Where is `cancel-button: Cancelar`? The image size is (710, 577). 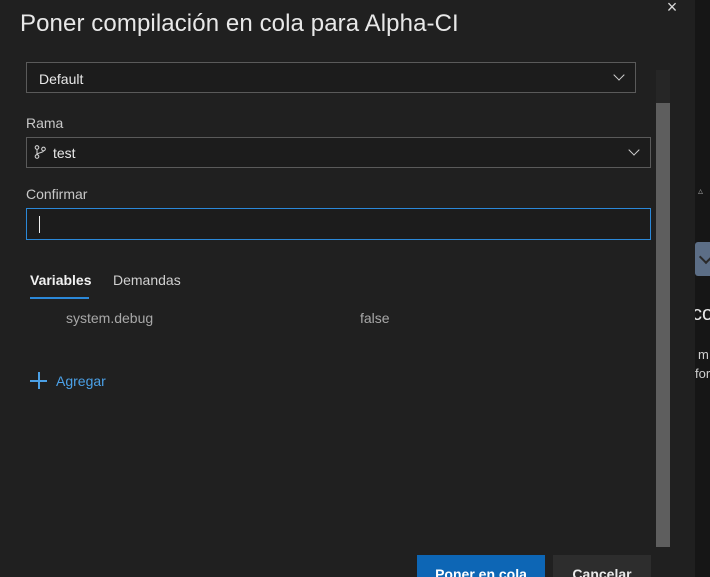
cancel-button: Cancelar is located at coordinates (602, 566).